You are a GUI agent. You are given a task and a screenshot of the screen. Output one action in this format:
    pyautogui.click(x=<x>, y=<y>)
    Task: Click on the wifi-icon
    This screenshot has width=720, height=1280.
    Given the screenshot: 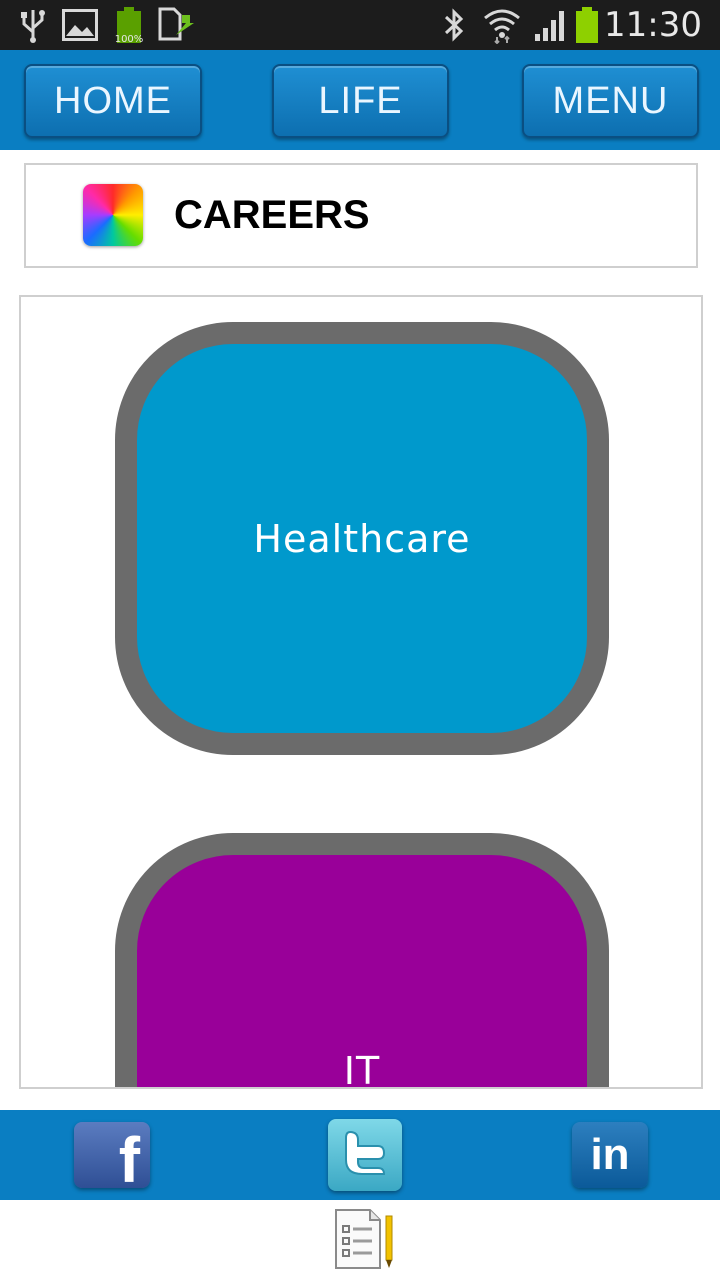 What is the action you would take?
    pyautogui.click(x=502, y=25)
    